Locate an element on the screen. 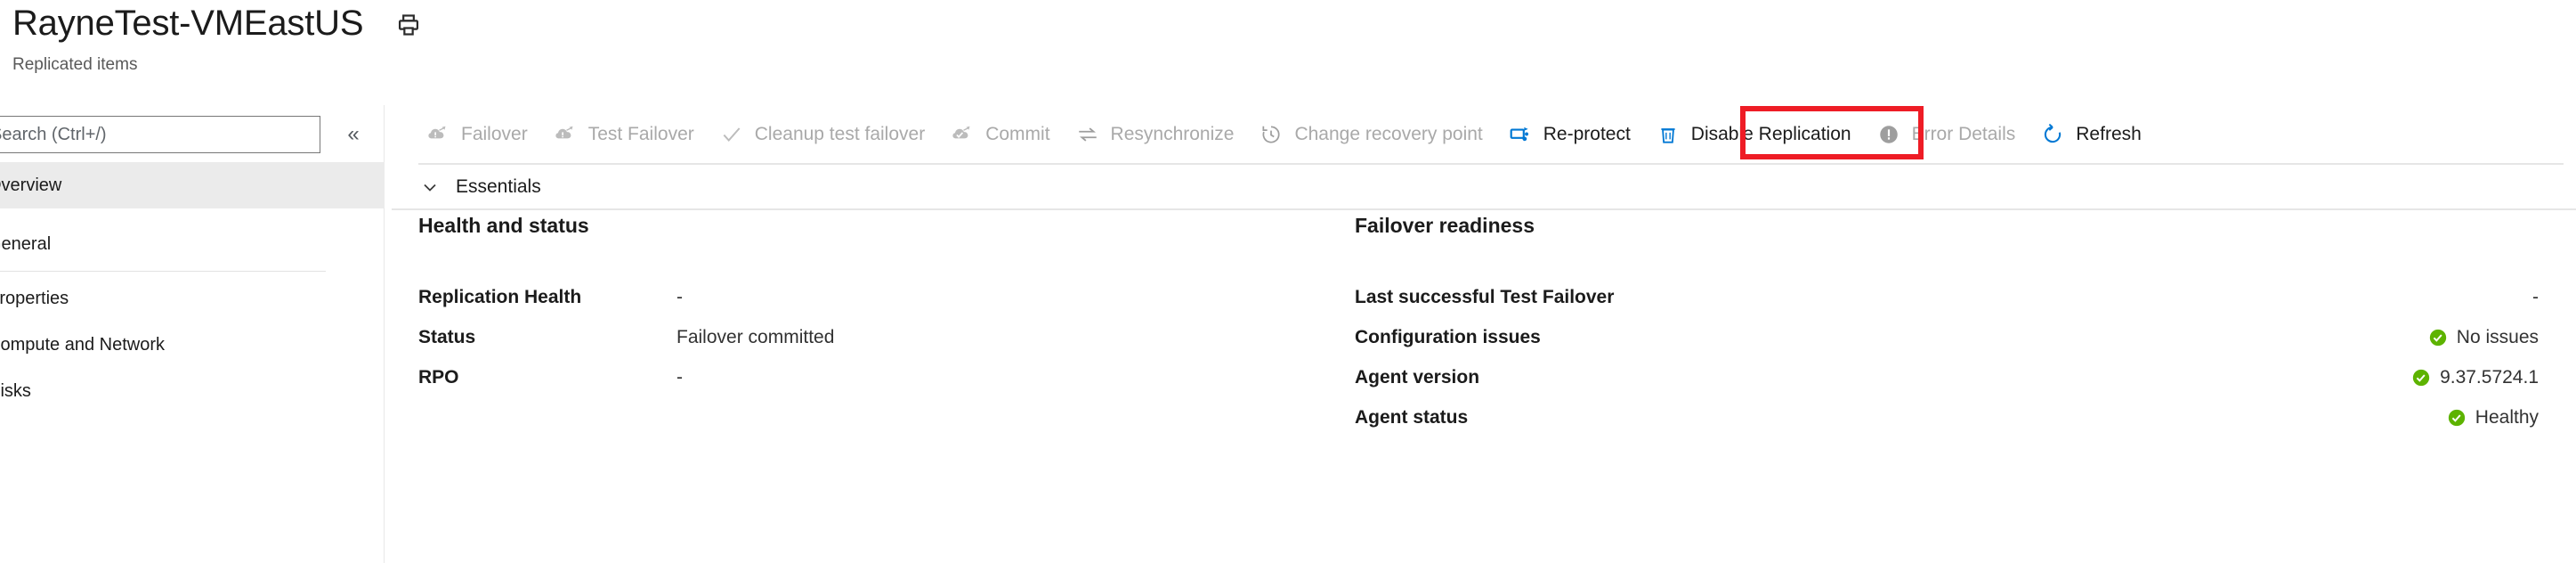  collapse-sidebar-button: « is located at coordinates (353, 134).